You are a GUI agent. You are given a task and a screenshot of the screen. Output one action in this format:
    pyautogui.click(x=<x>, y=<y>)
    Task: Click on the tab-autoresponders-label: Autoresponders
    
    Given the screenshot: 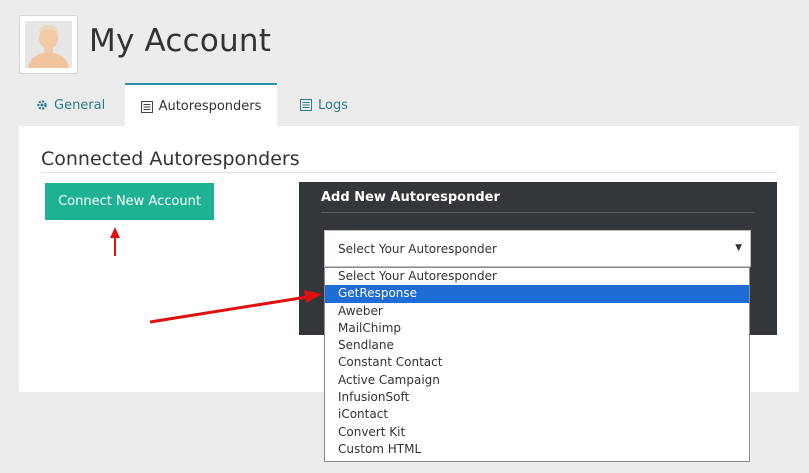 What is the action you would take?
    pyautogui.click(x=210, y=106)
    